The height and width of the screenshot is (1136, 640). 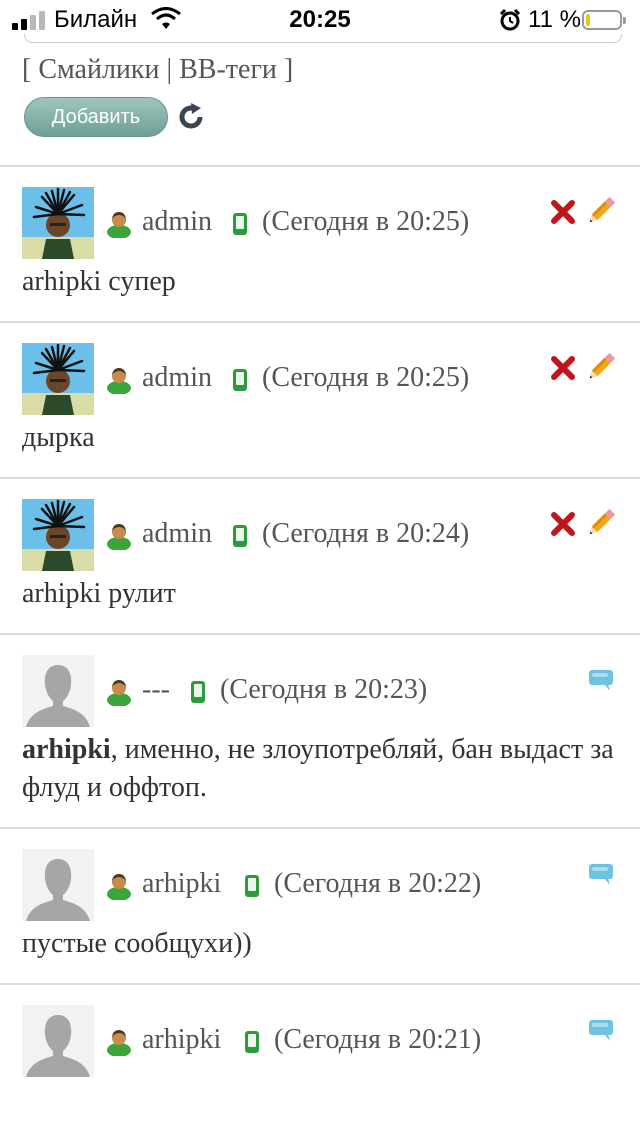 I want to click on post-timestamp: (Сегодня в 20:24), so click(x=366, y=533).